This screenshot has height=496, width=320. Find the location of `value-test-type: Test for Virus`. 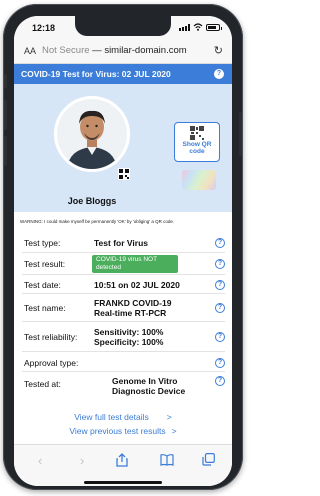

value-test-type: Test for Virus is located at coordinates (121, 243).